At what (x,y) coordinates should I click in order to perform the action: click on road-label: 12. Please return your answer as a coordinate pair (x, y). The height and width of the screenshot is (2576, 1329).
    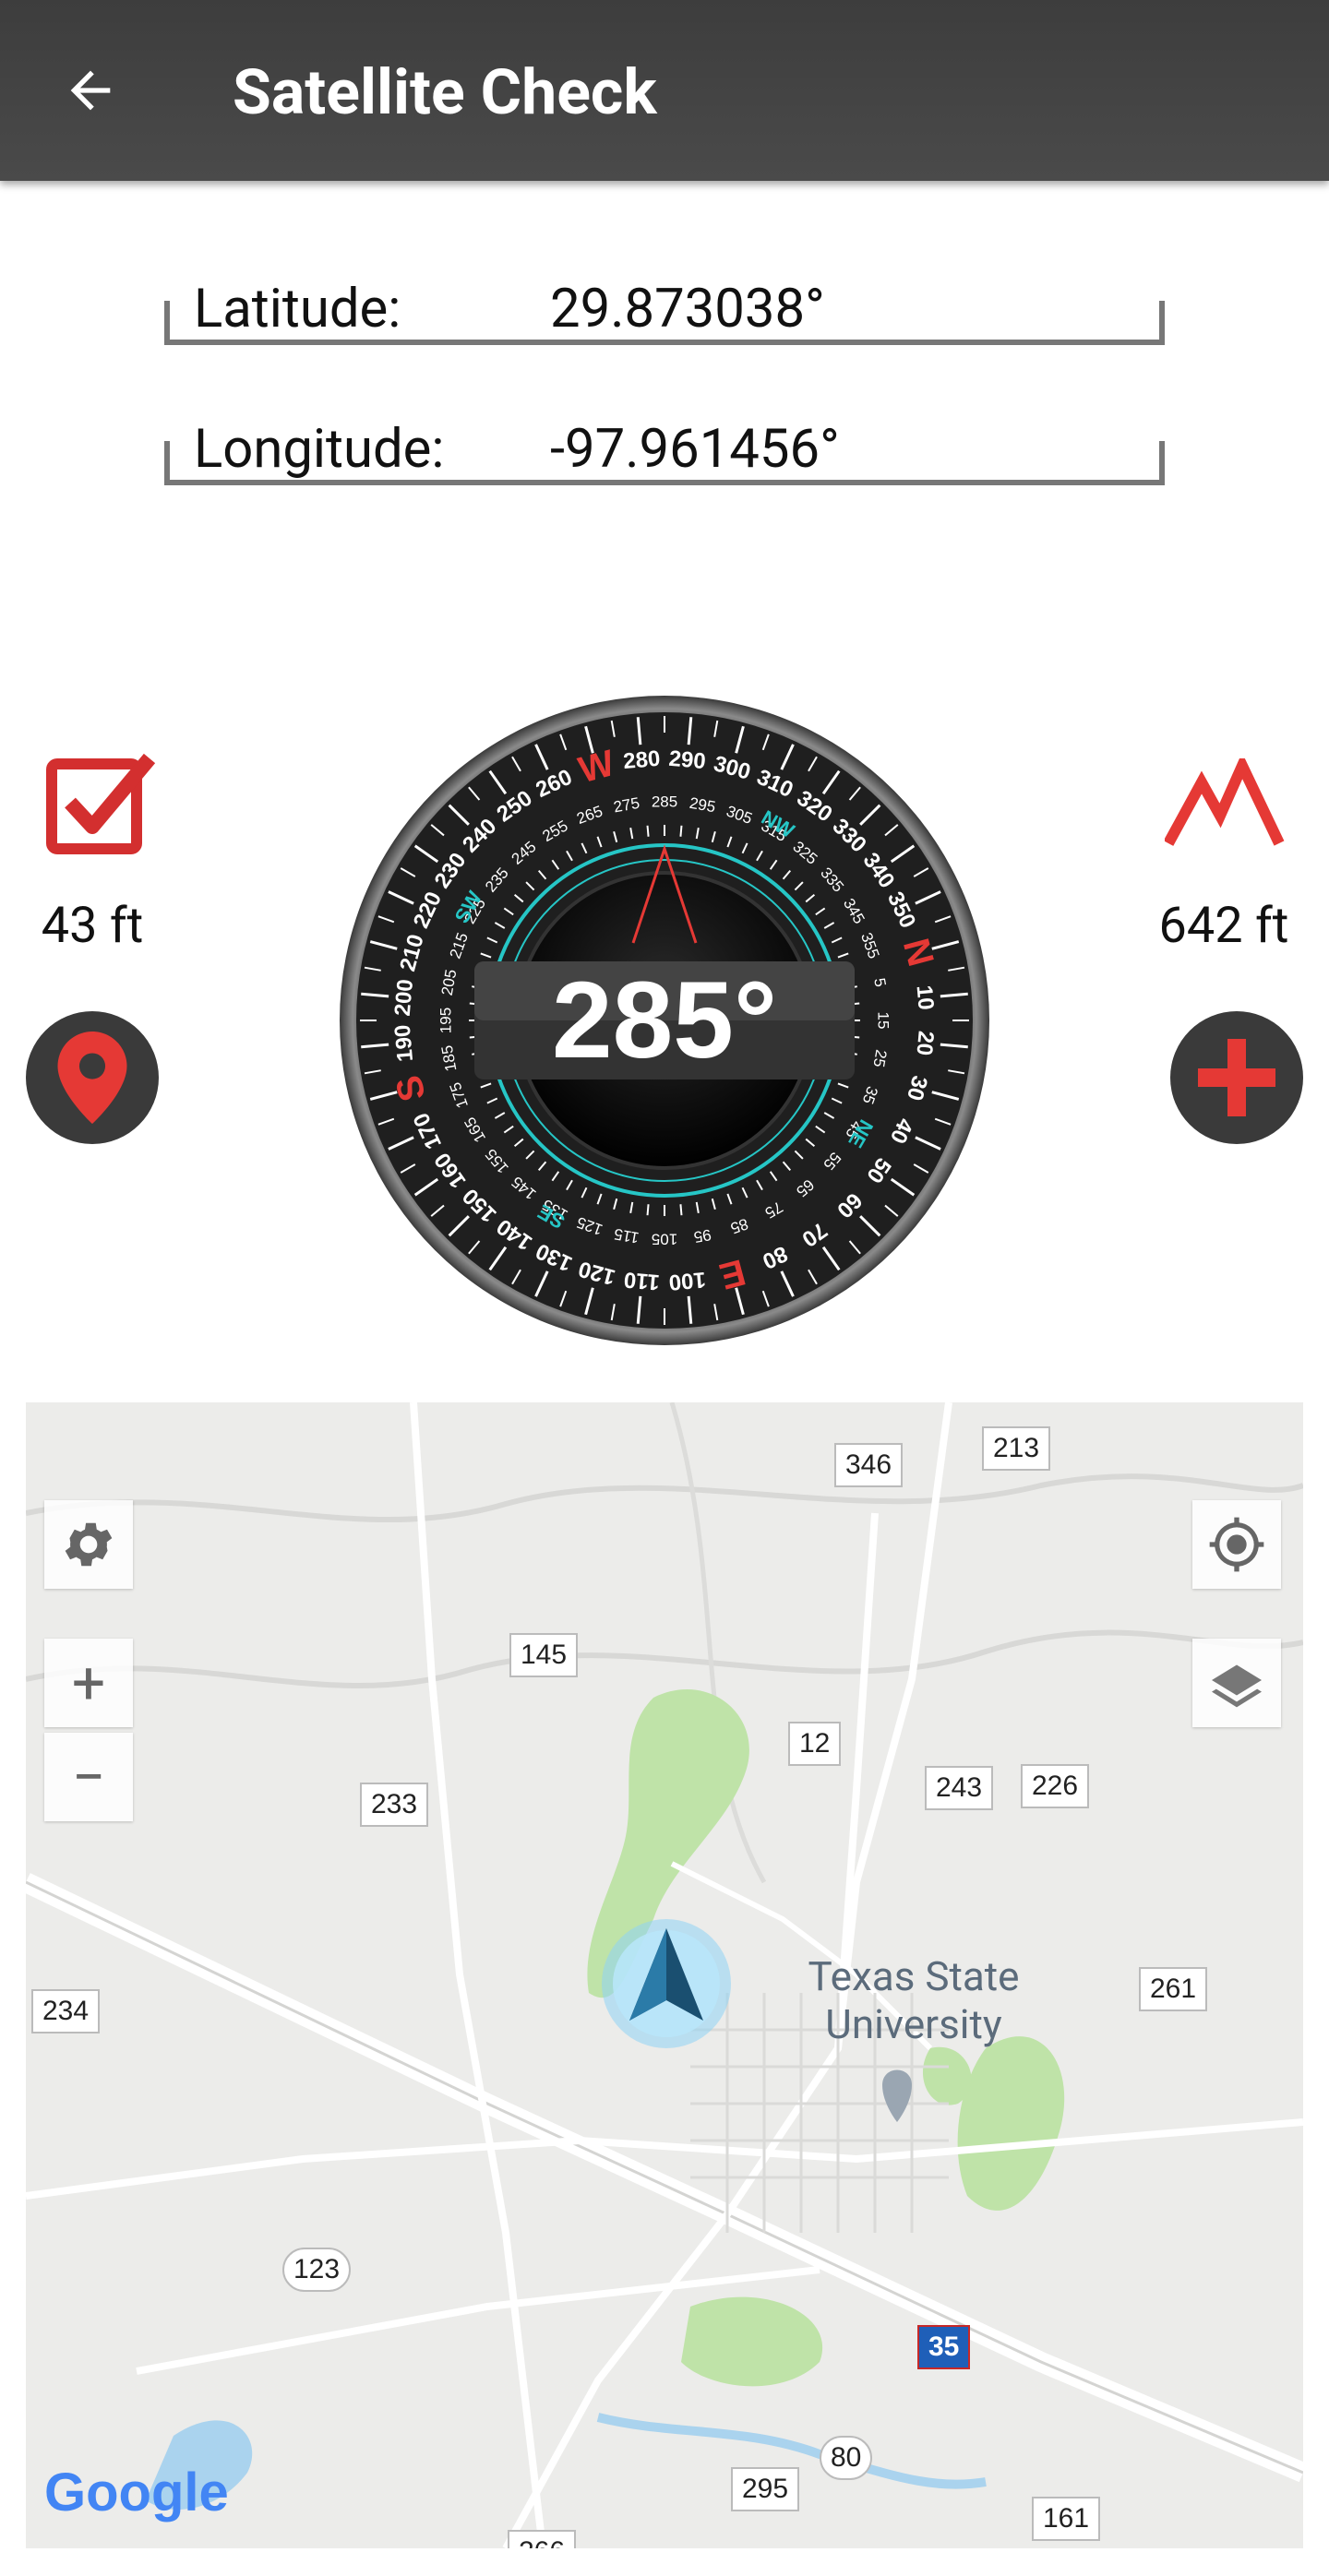
    Looking at the image, I should click on (815, 1744).